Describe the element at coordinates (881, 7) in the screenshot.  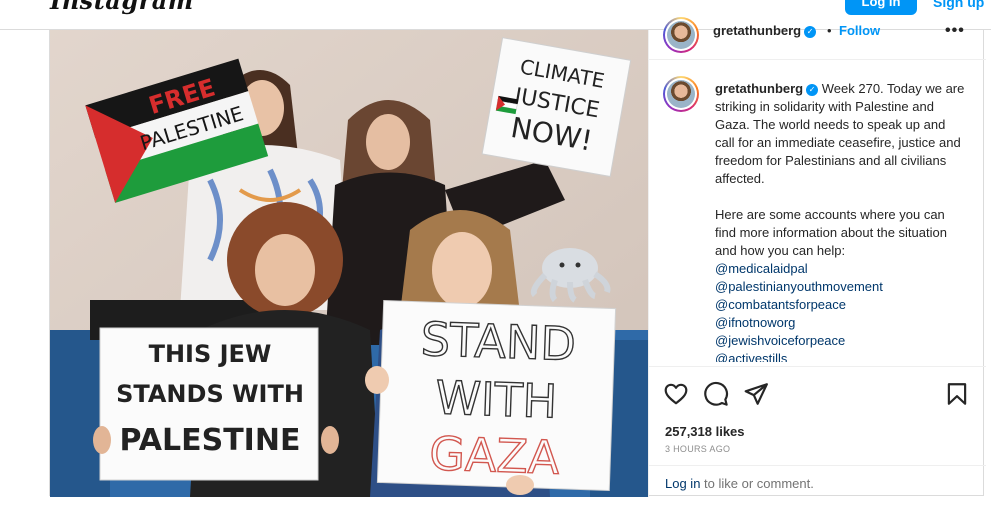
I see `login-button: Log in` at that location.